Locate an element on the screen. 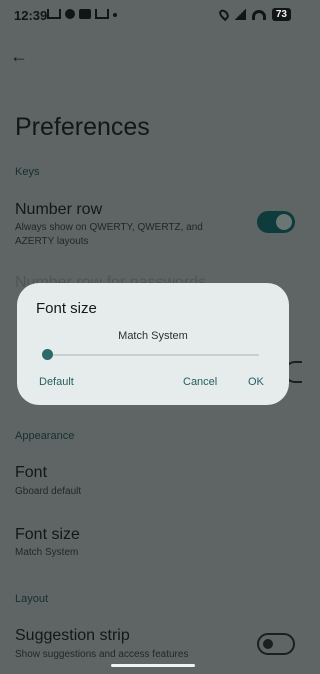 This screenshot has height=674, width=320. status-bar: 12:39 73 is located at coordinates (152, 16).